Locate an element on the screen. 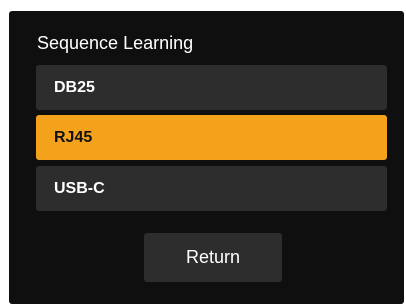  option-rj45: RJ45 is located at coordinates (211, 137).